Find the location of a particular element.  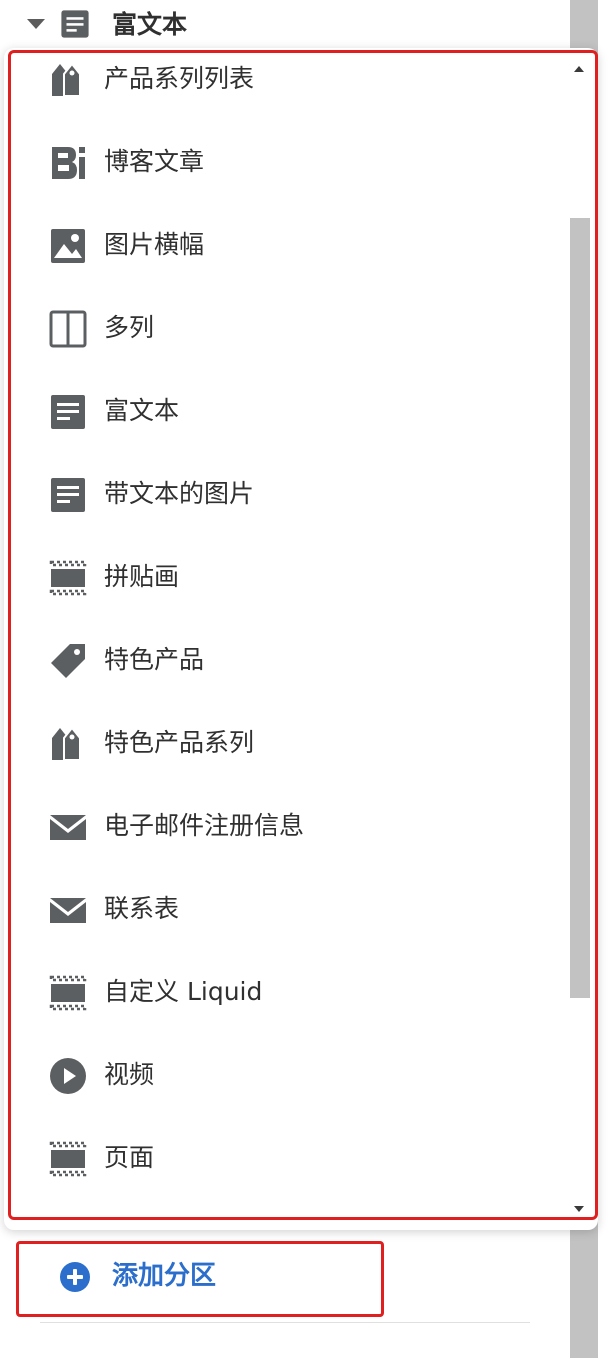

play-icon is located at coordinates (68, 1076).